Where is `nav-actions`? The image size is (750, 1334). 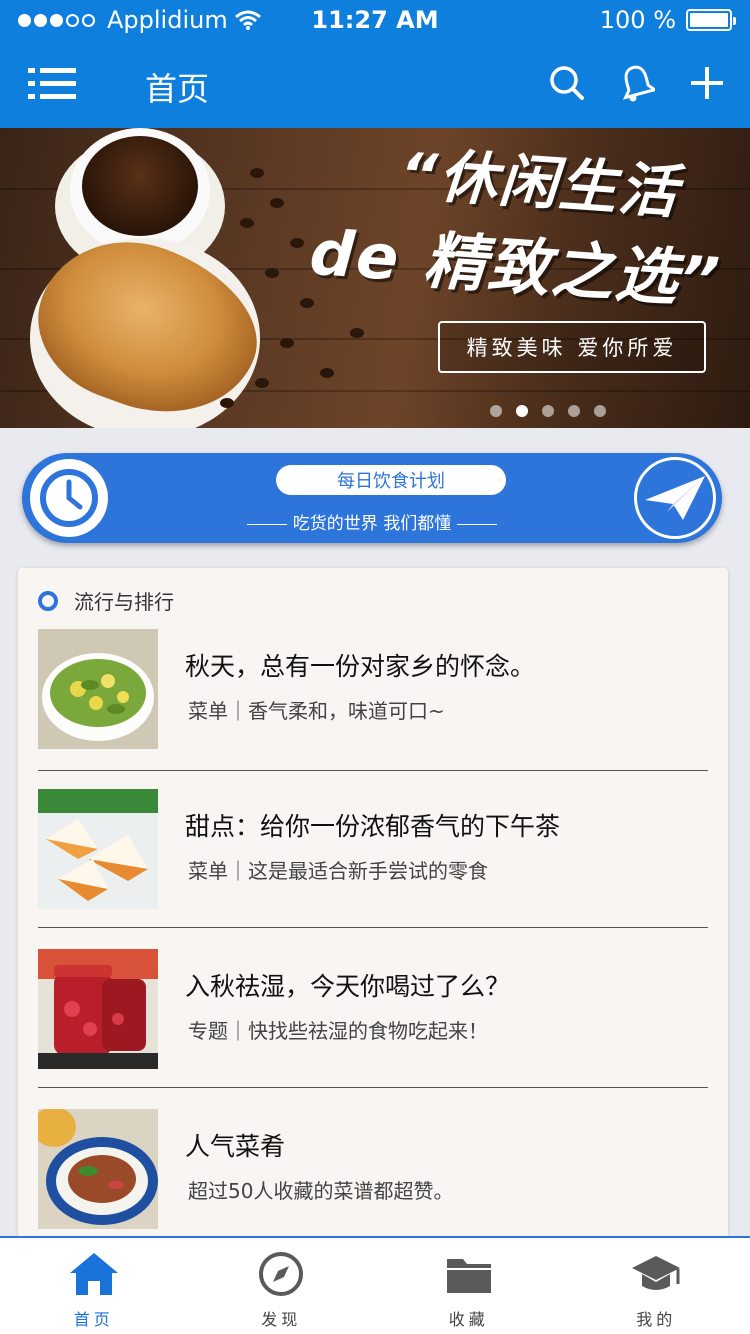 nav-actions is located at coordinates (637, 83).